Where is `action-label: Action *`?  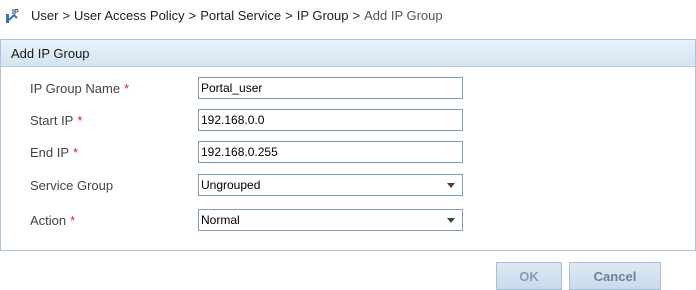
action-label: Action * is located at coordinates (52, 220).